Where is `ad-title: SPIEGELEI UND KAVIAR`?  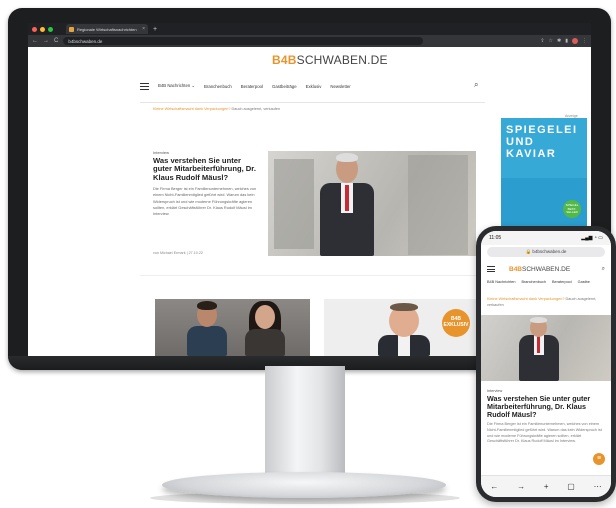 ad-title: SPIEGELEI UND KAVIAR is located at coordinates (542, 142).